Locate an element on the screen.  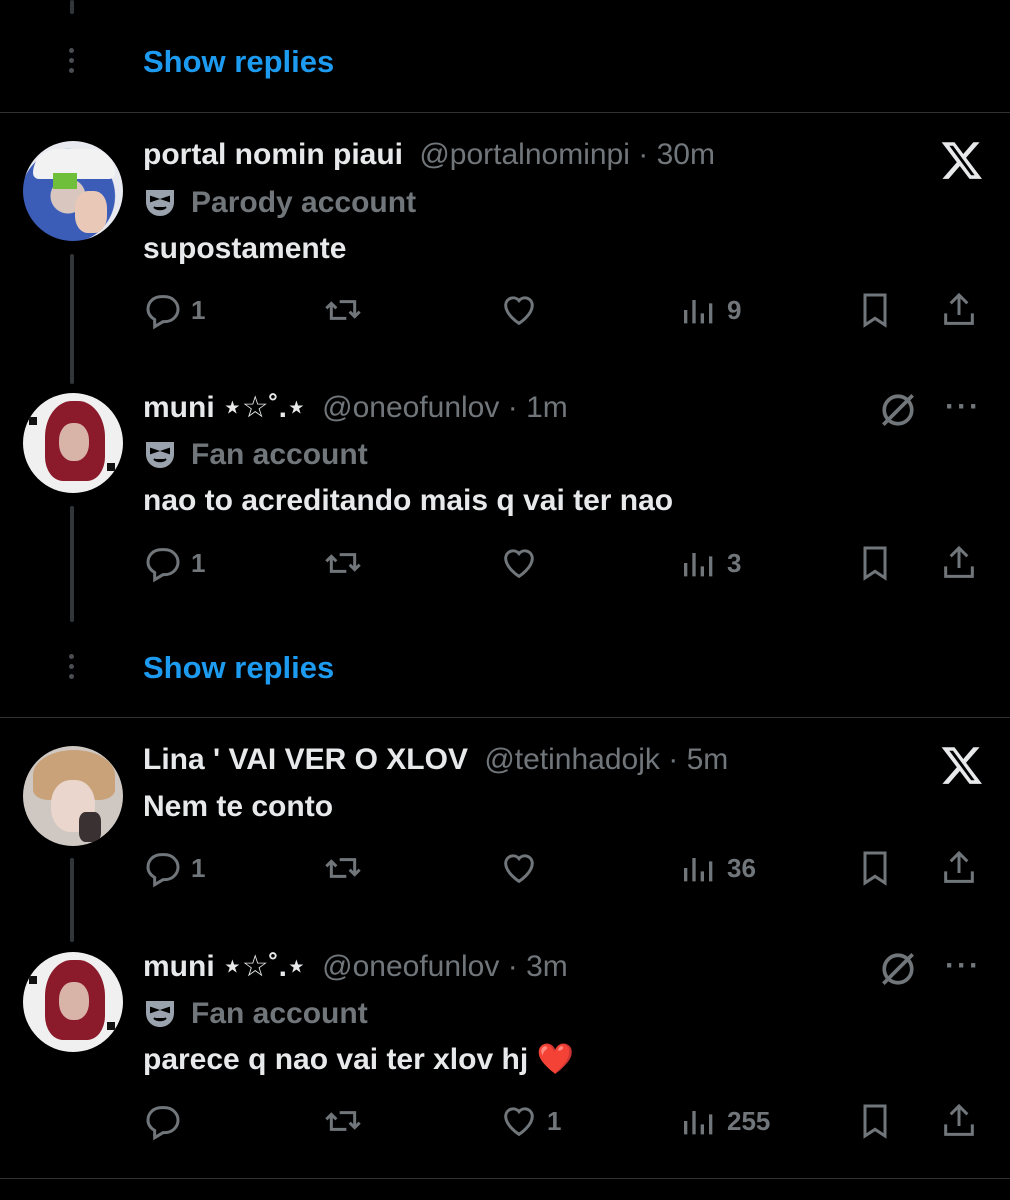
handle: @tetinhadojk is located at coordinates (572, 759).